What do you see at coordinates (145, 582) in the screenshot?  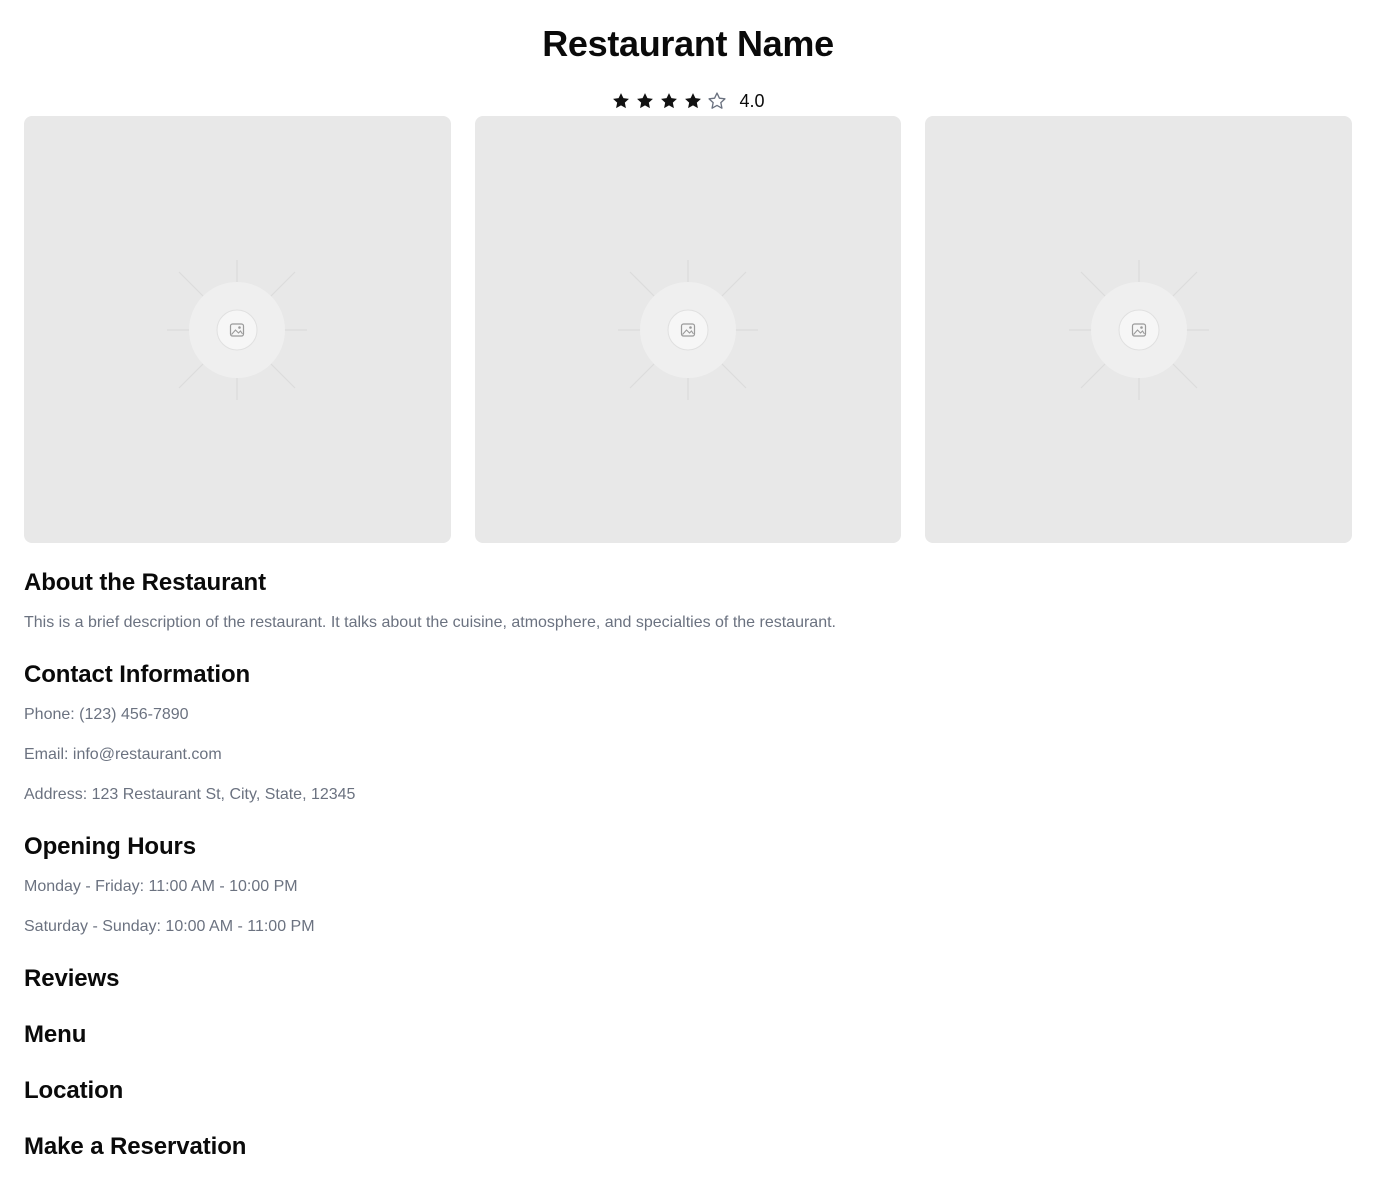 I see `about-heading: About the Restaurant` at bounding box center [145, 582].